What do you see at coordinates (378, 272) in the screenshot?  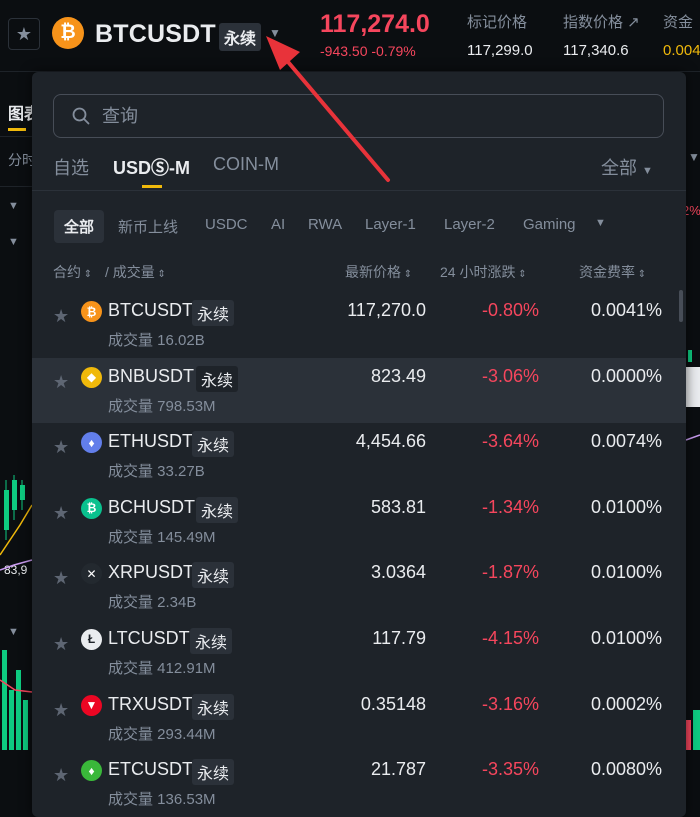 I see `col-last-price: 最新价格 ⇕` at bounding box center [378, 272].